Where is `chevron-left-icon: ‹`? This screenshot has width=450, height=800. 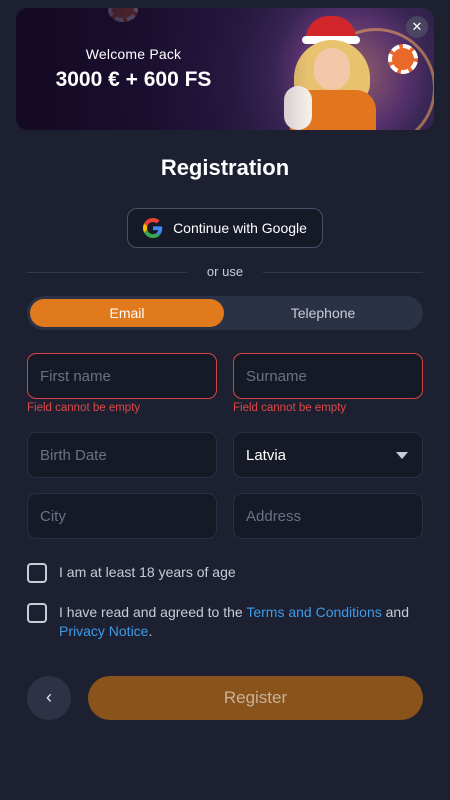 chevron-left-icon: ‹ is located at coordinates (49, 697).